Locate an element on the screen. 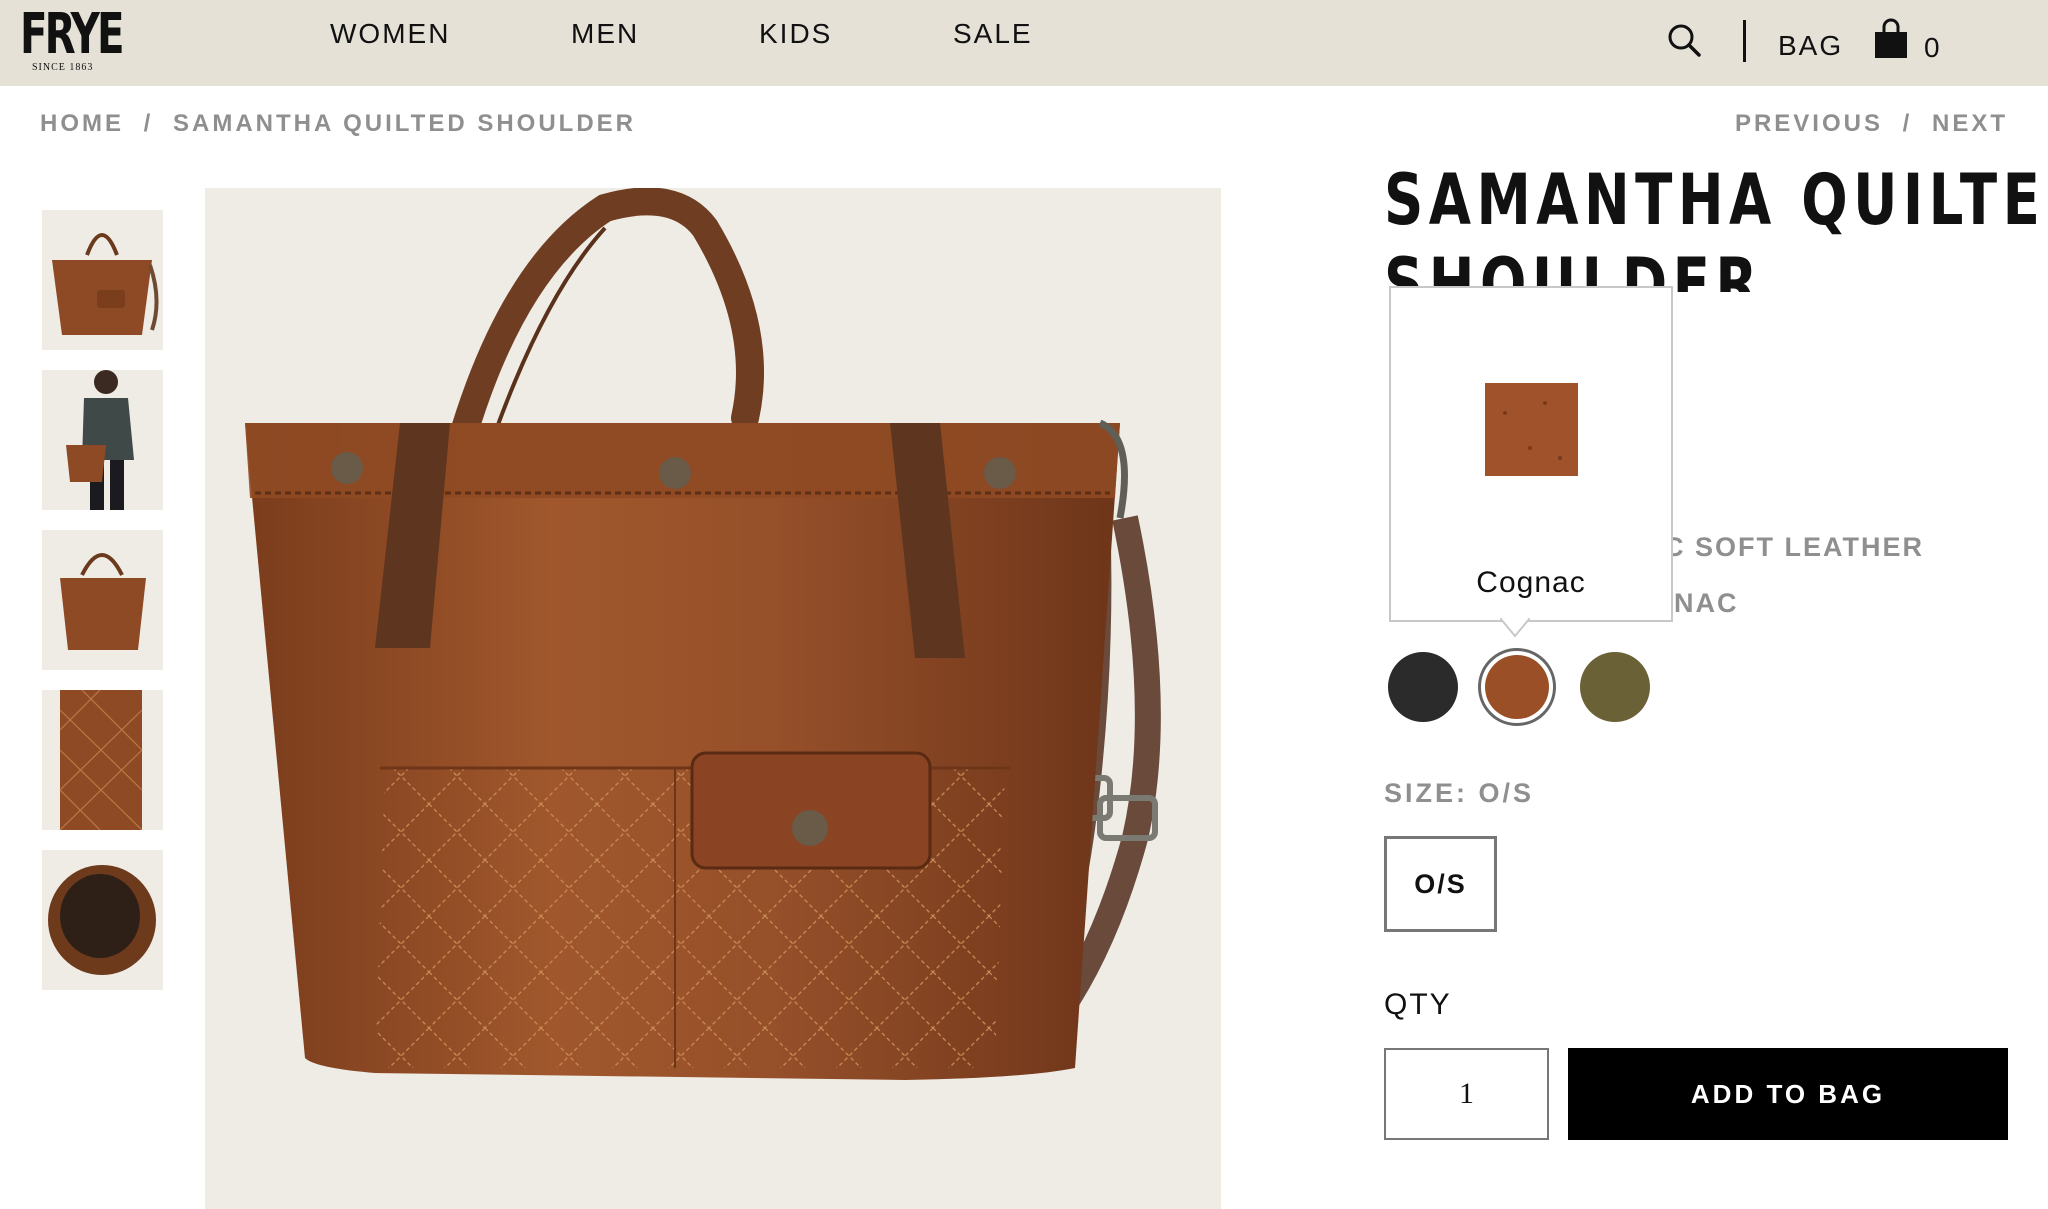 Image resolution: width=2048 pixels, height=1209 pixels. add-to-bag-button: ADD TO BAG is located at coordinates (1788, 1094).